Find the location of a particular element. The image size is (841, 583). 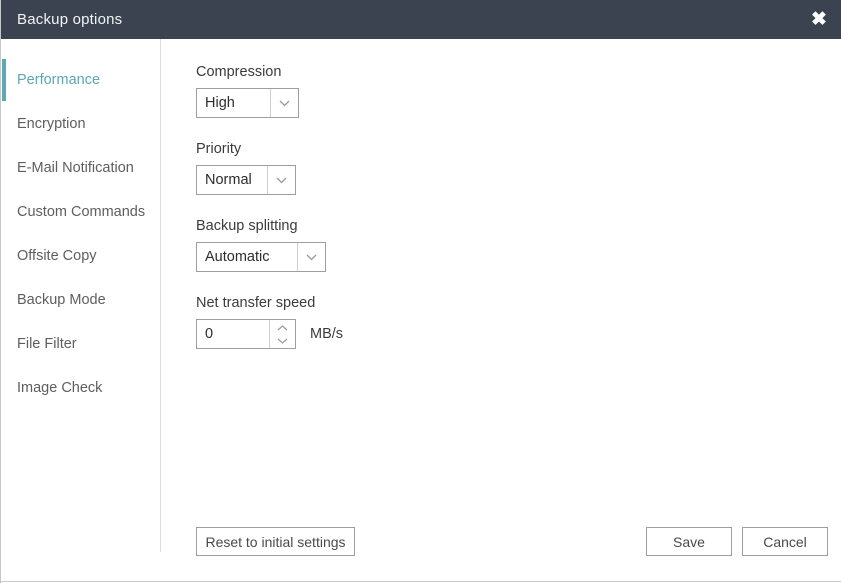

stepper-buttons is located at coordinates (282, 334).